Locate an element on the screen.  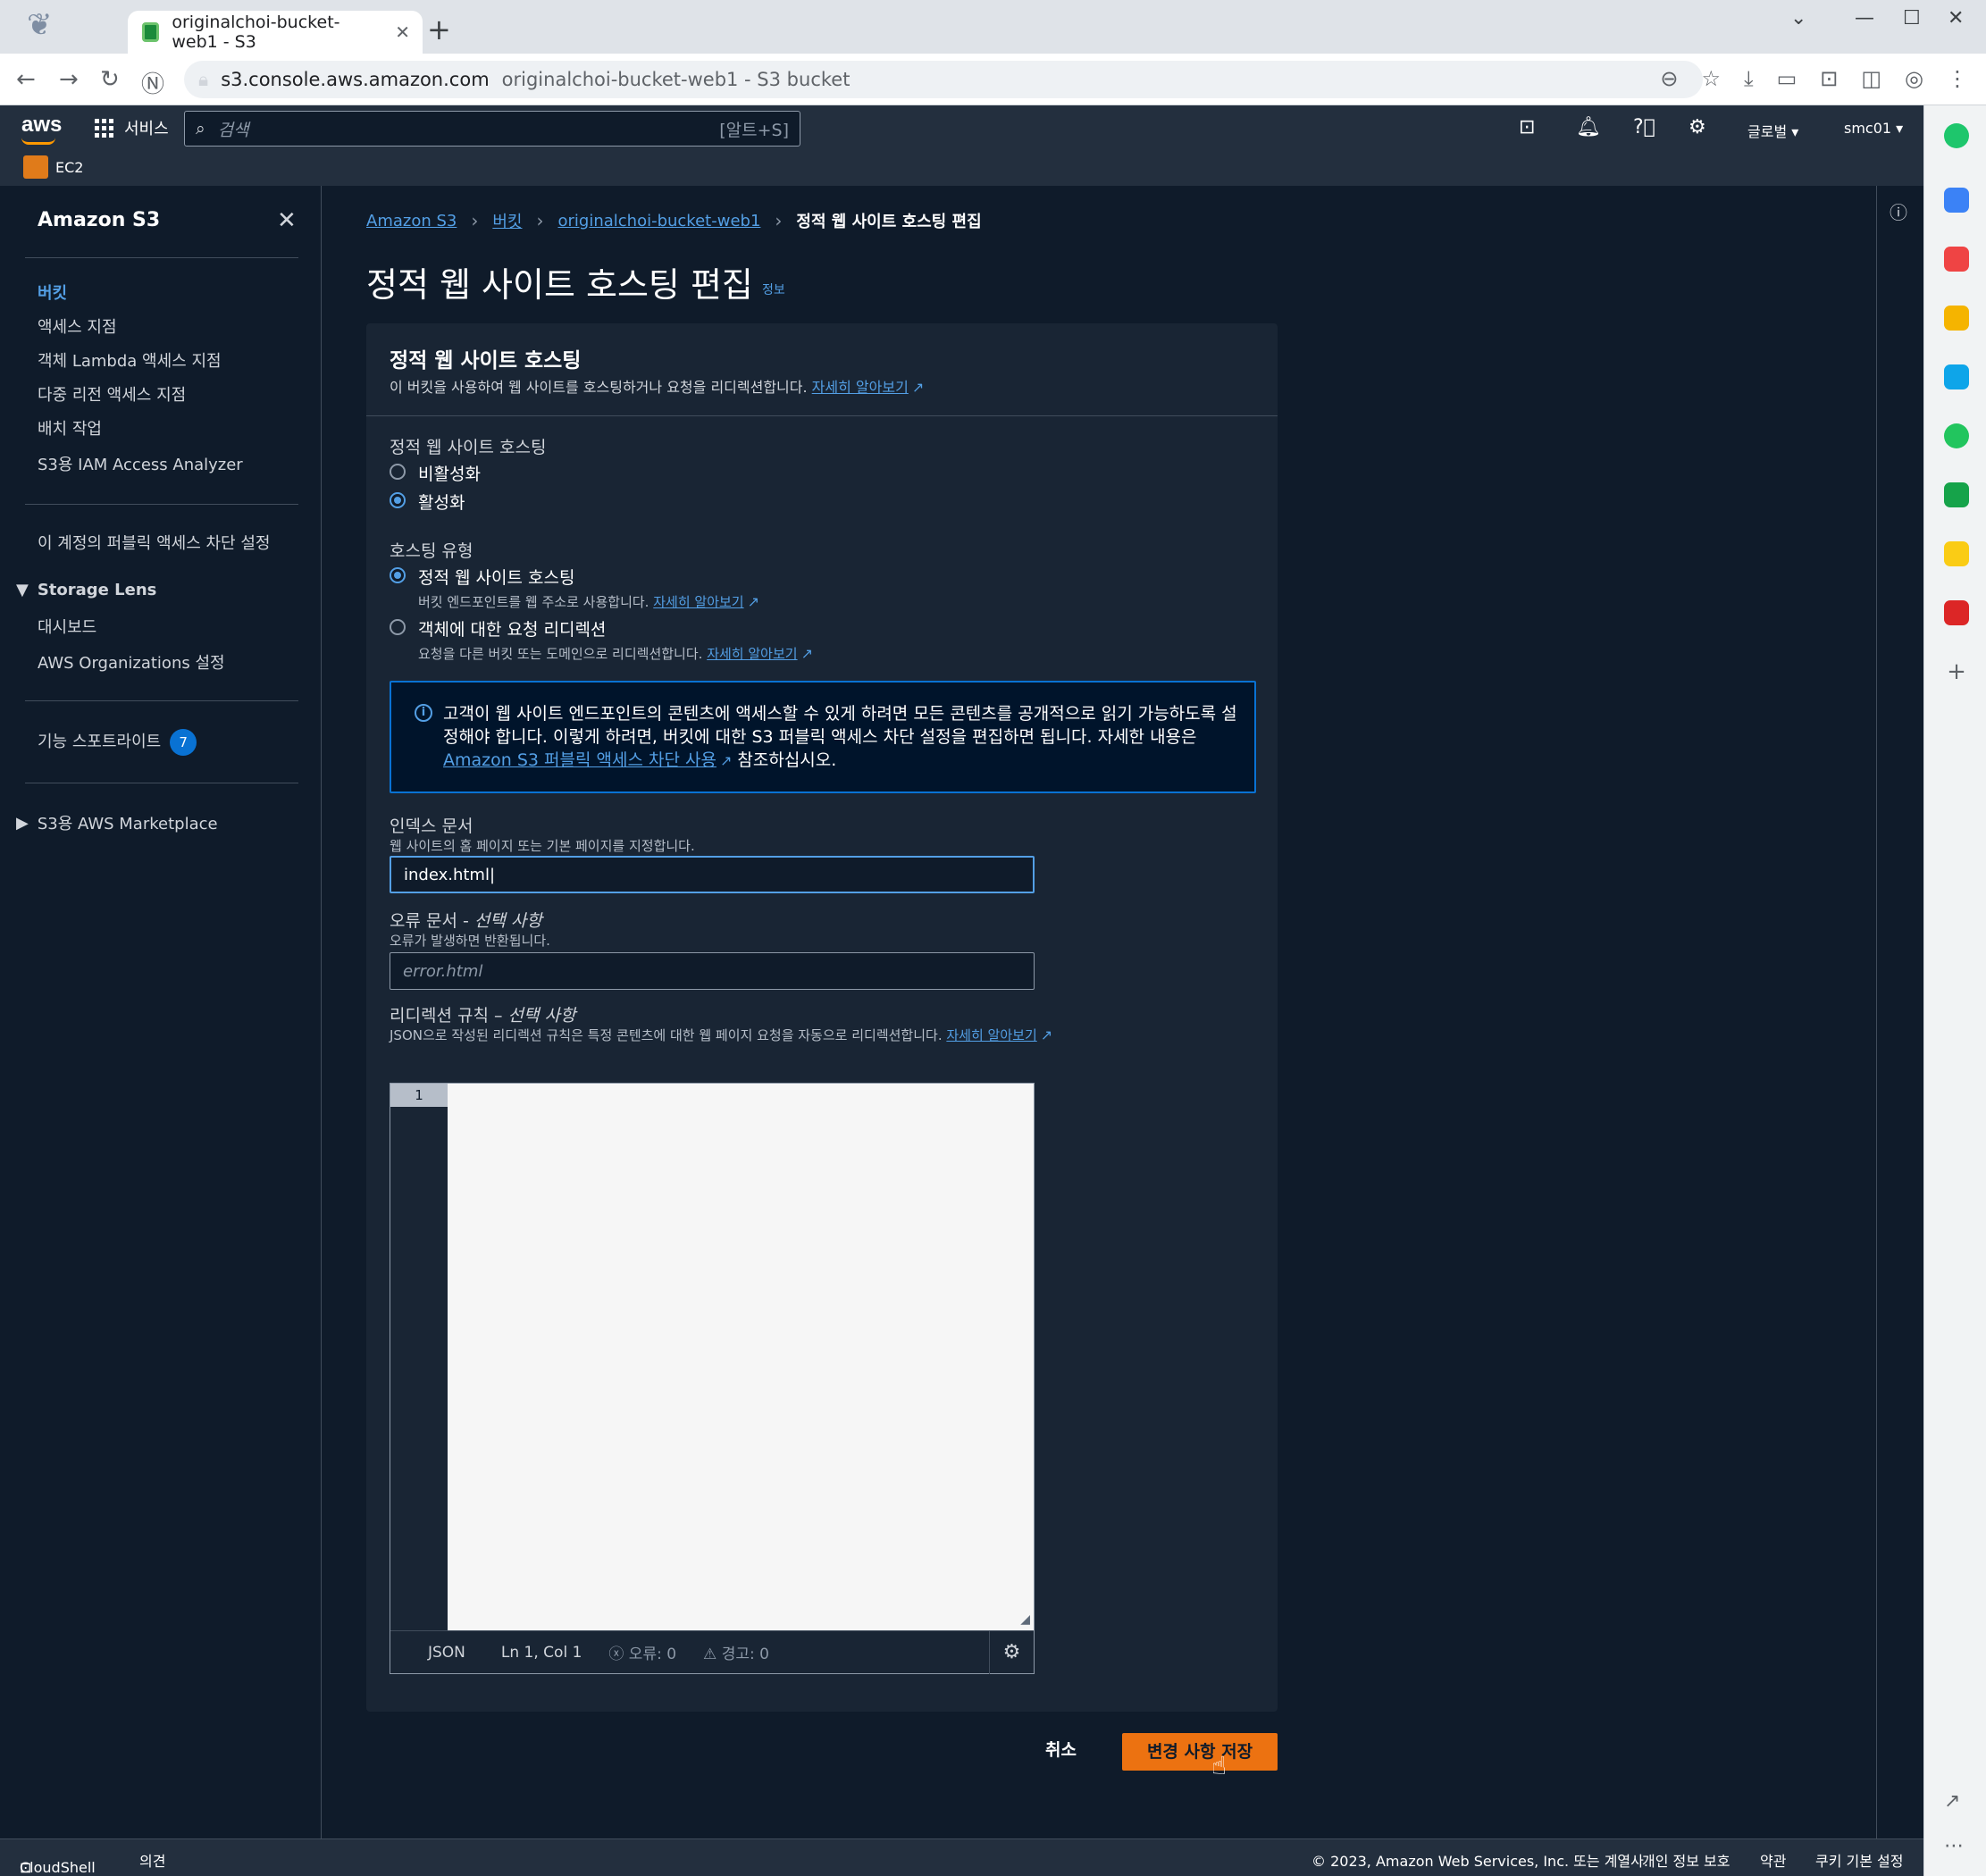
account-menu: smc01 ▾ is located at coordinates (1873, 128).